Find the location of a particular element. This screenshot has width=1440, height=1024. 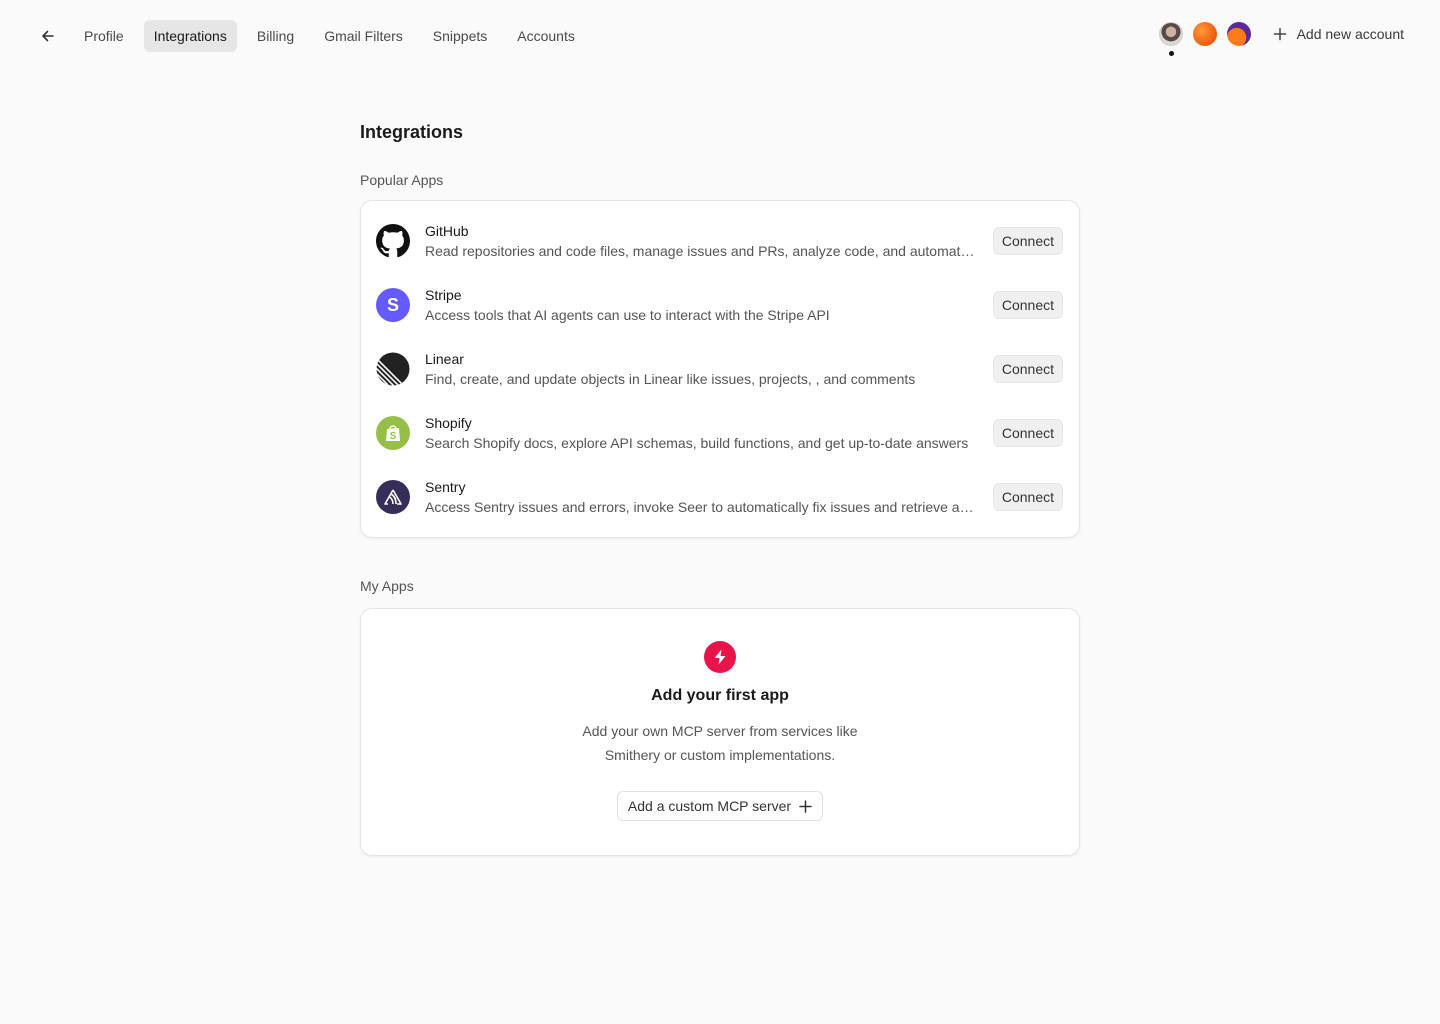

connect-button-github: Connect is located at coordinates (1027, 241).